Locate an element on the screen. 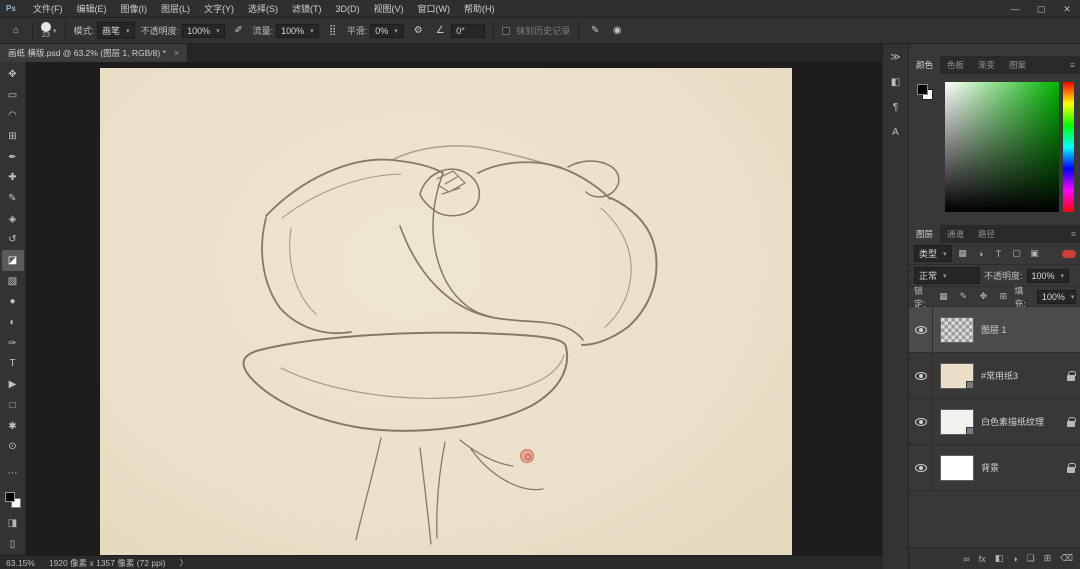  menu-filter: 滤镜(T) is located at coordinates (307, 9).